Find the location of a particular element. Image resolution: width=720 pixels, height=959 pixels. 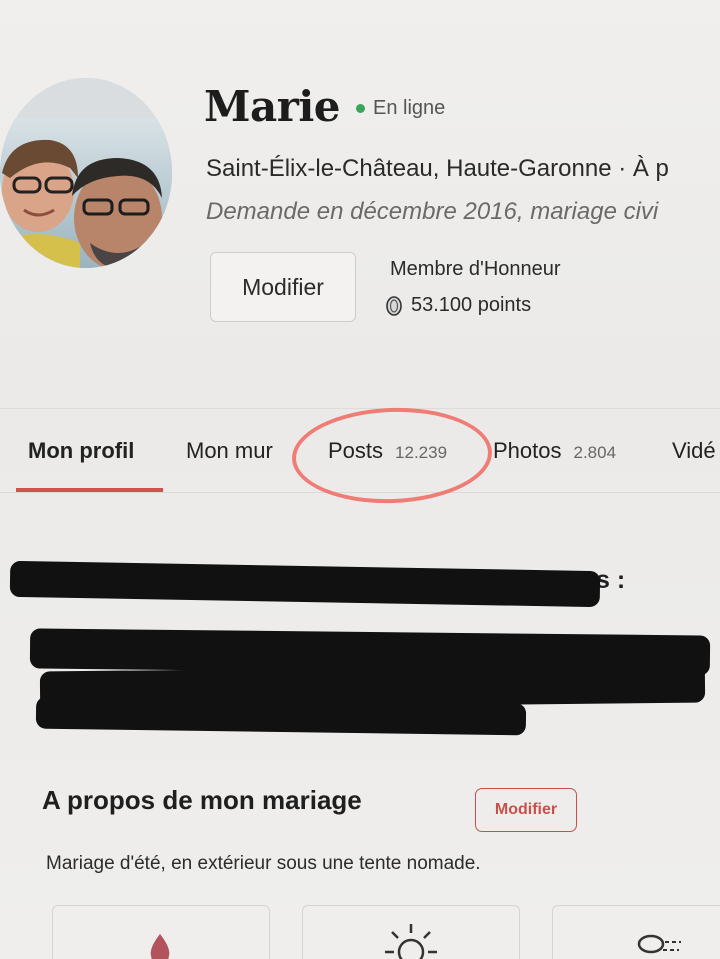

points-label: 53.100 points is located at coordinates (471, 305).